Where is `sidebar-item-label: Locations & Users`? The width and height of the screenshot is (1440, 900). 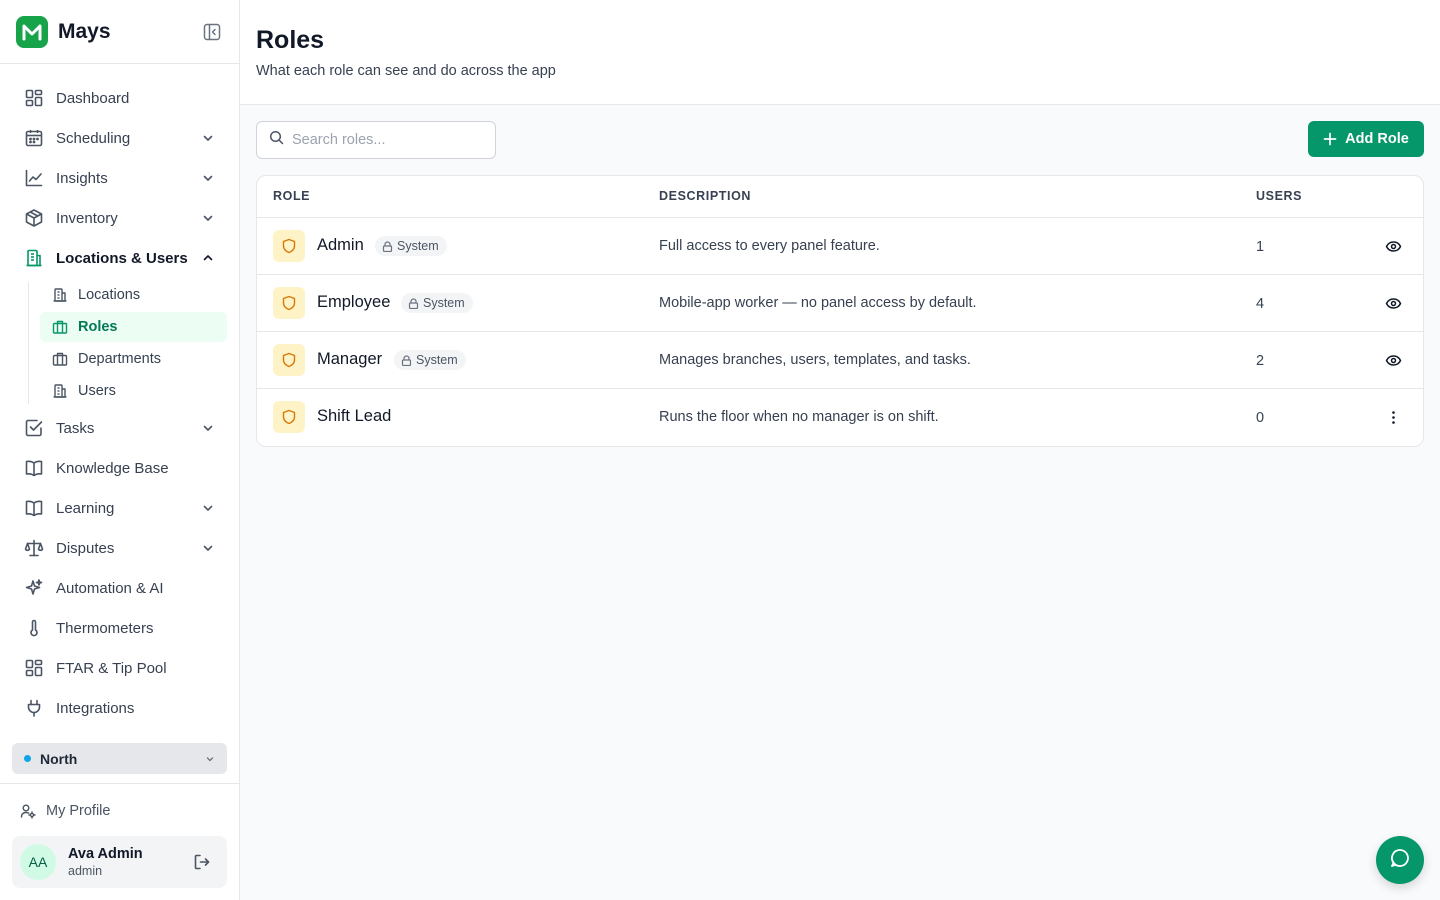
sidebar-item-label: Locations & Users is located at coordinates (122, 258).